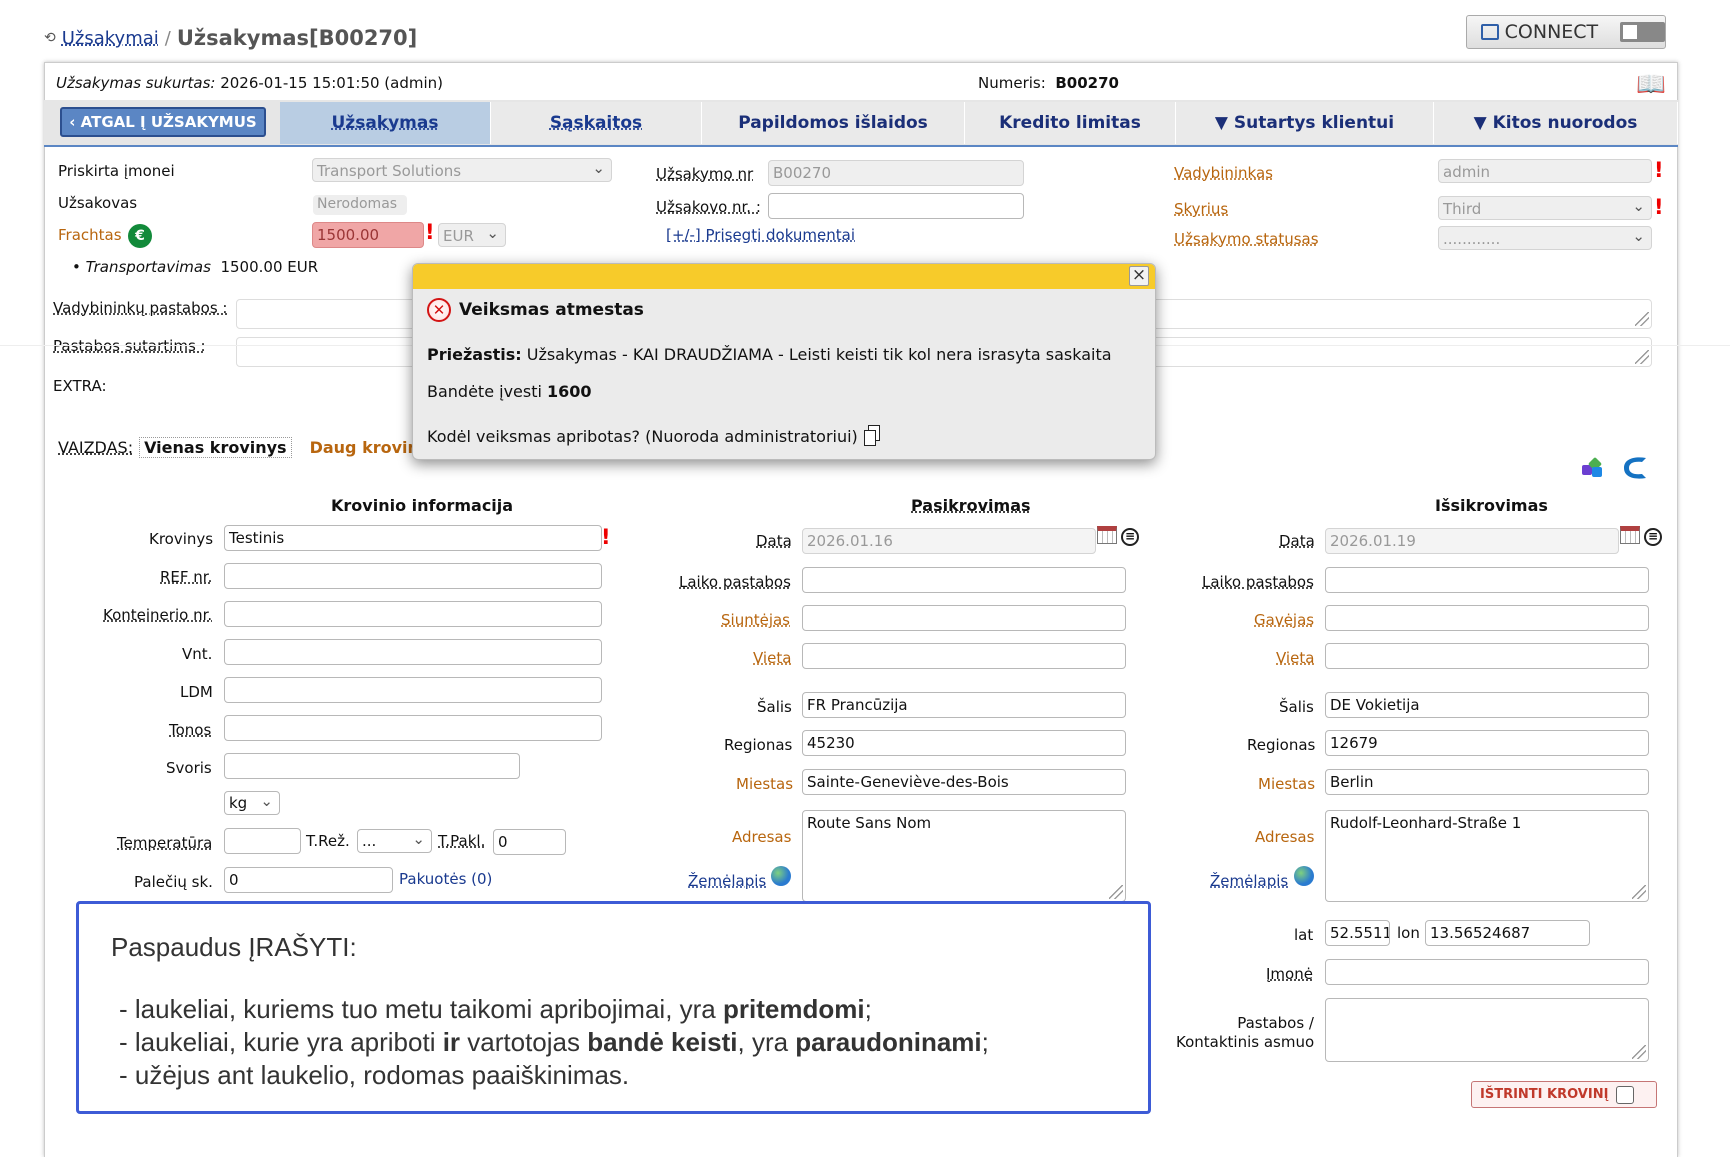 The height and width of the screenshot is (1157, 1730). What do you see at coordinates (964, 656) in the screenshot?
I see `loading-place-input` at bounding box center [964, 656].